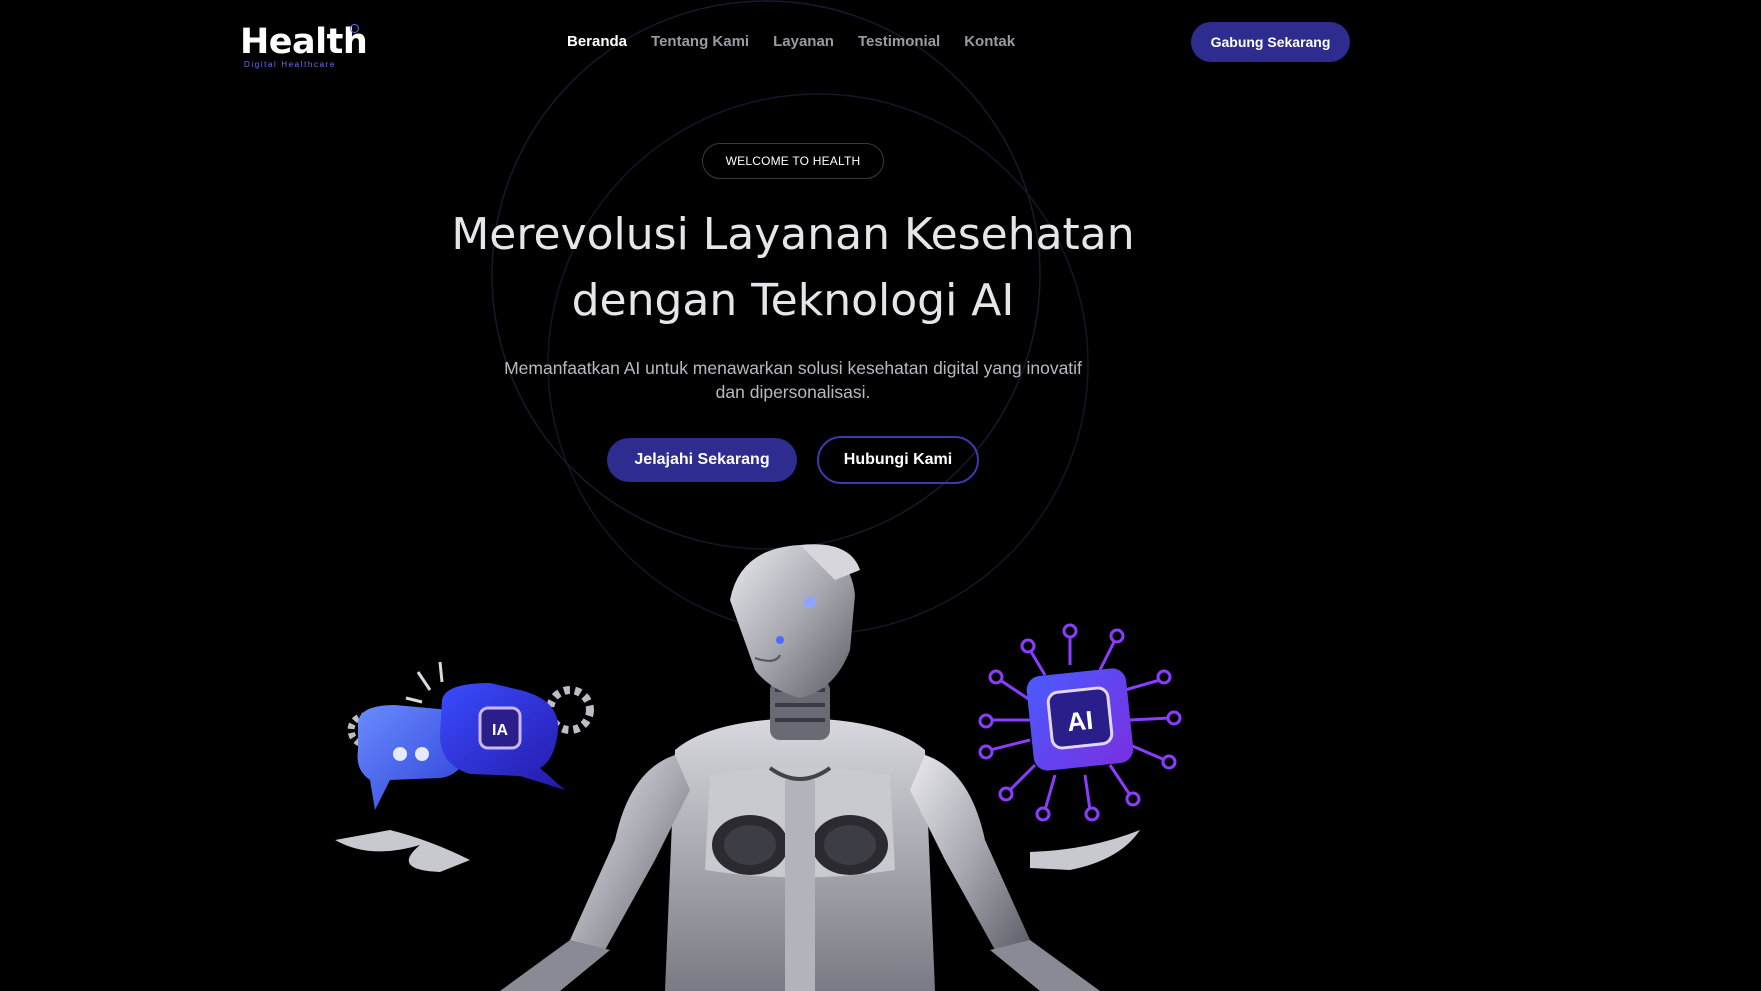  I want to click on explore-now-button: Jelajahi Sekarang, so click(702, 460).